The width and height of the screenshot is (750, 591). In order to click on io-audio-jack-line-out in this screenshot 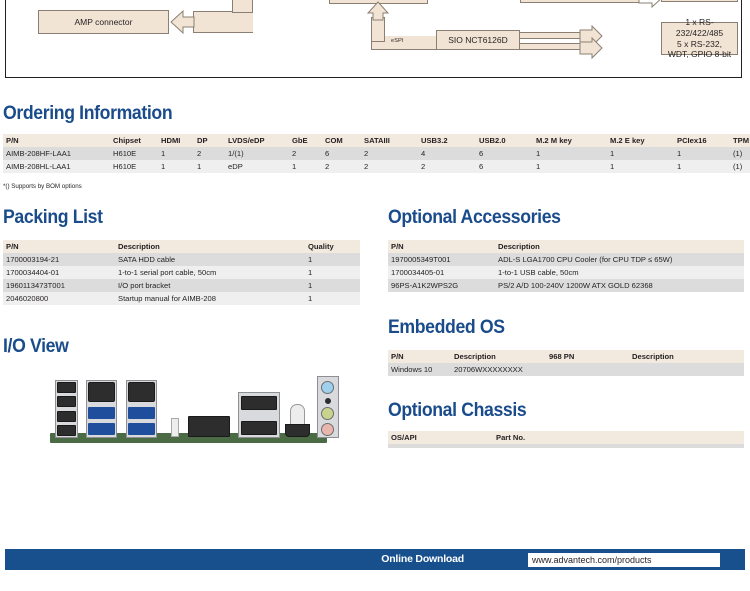, I will do `click(327, 413)`.